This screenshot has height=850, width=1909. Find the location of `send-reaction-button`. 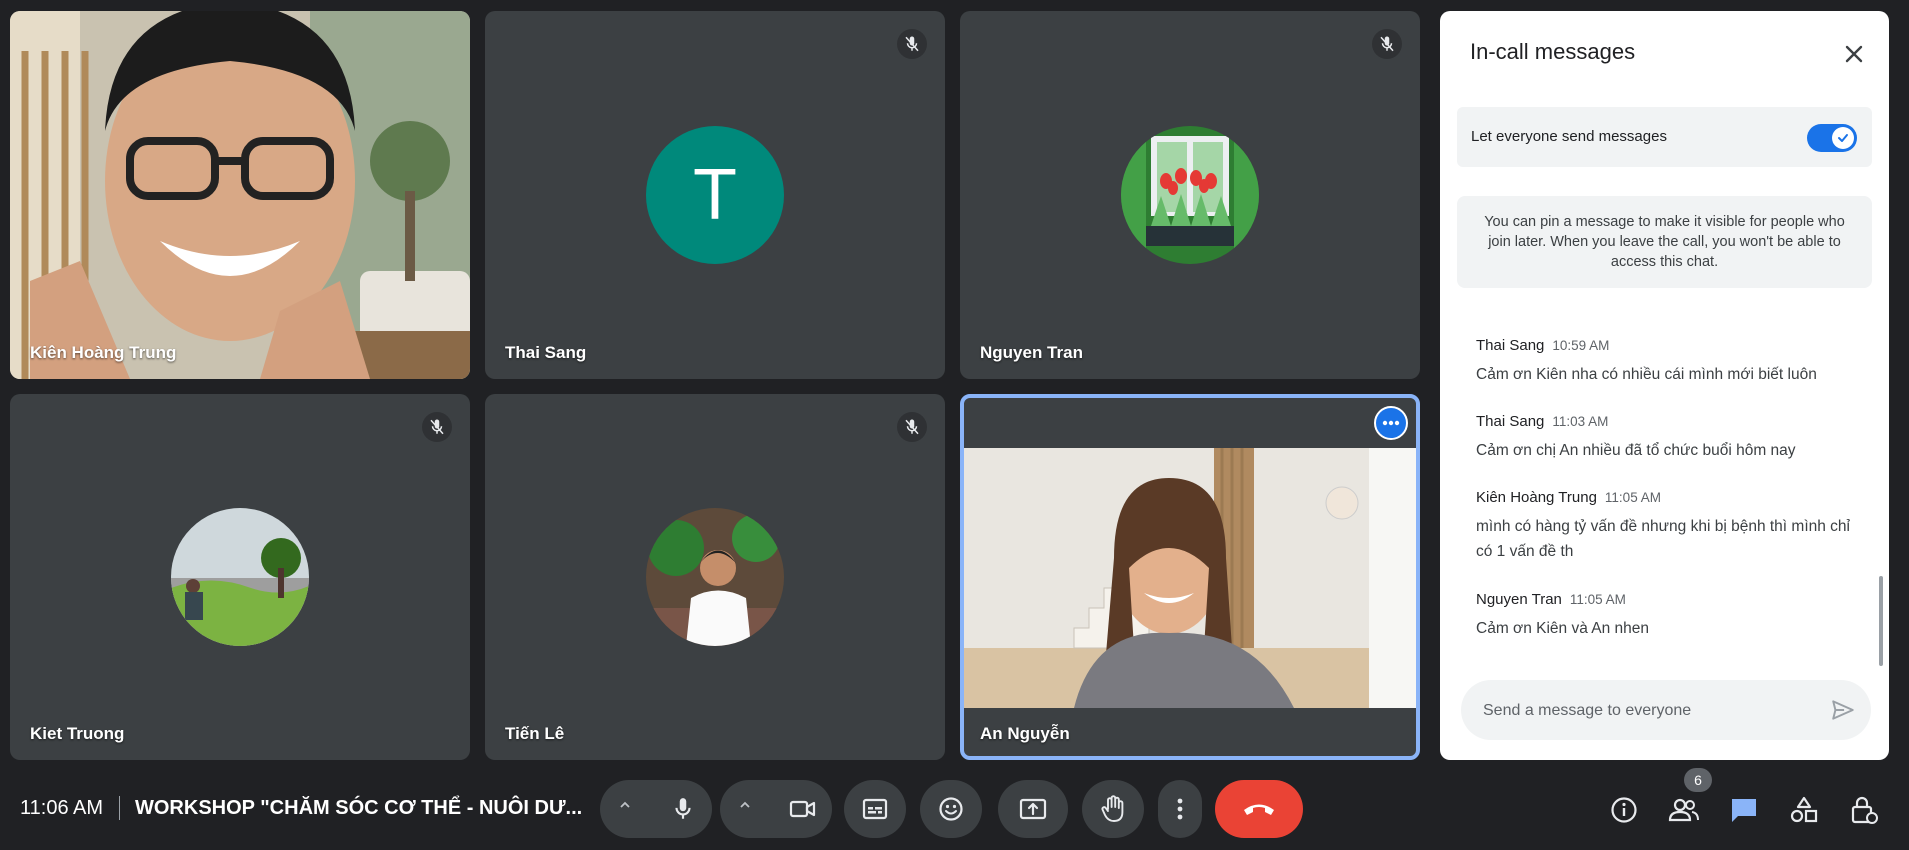

send-reaction-button is located at coordinates (951, 809).